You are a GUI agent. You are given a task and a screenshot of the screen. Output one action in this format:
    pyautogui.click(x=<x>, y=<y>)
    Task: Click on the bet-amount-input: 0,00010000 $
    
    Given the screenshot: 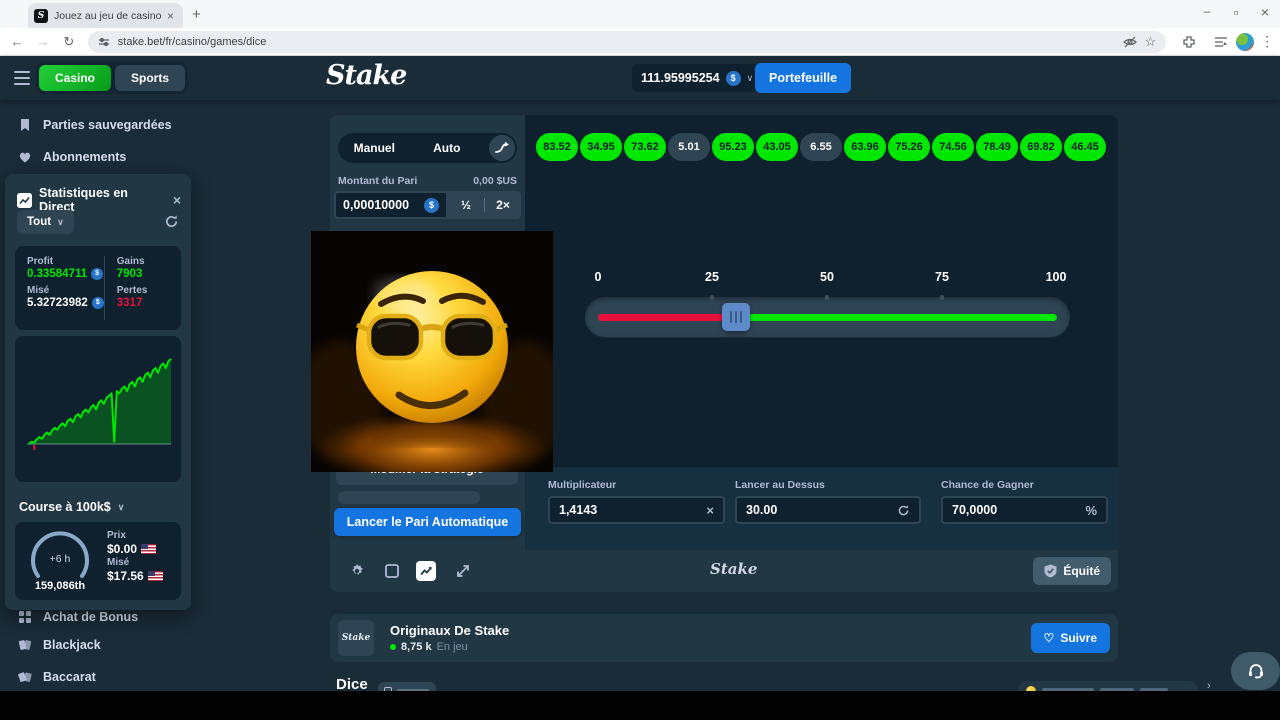 What is the action you would take?
    pyautogui.click(x=391, y=205)
    